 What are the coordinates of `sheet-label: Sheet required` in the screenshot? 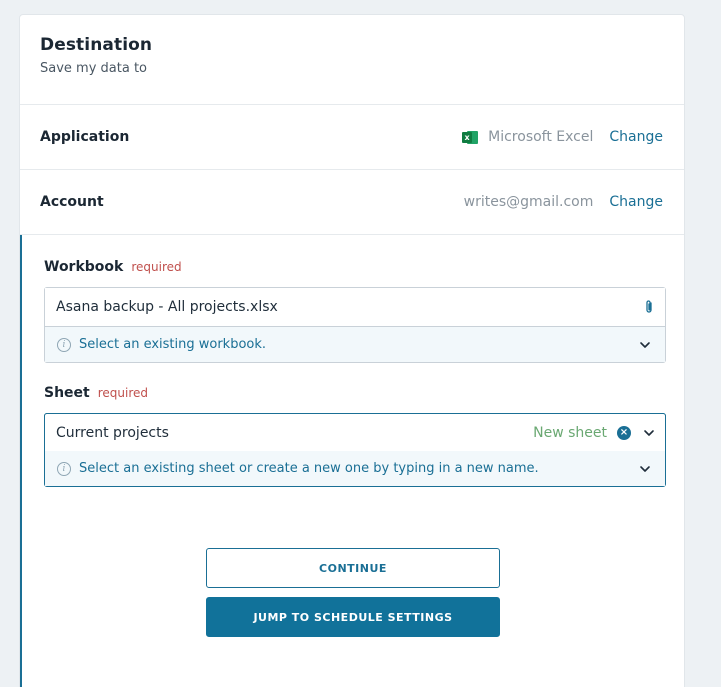 It's located at (353, 393).